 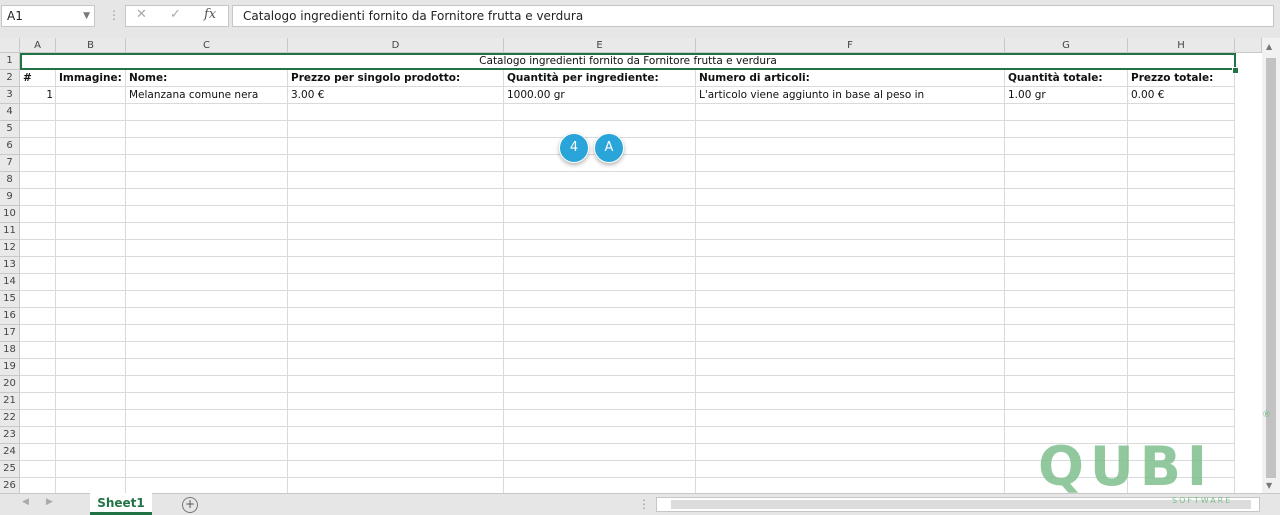 I want to click on header-cell: Numero di articoli:, so click(x=850, y=78).